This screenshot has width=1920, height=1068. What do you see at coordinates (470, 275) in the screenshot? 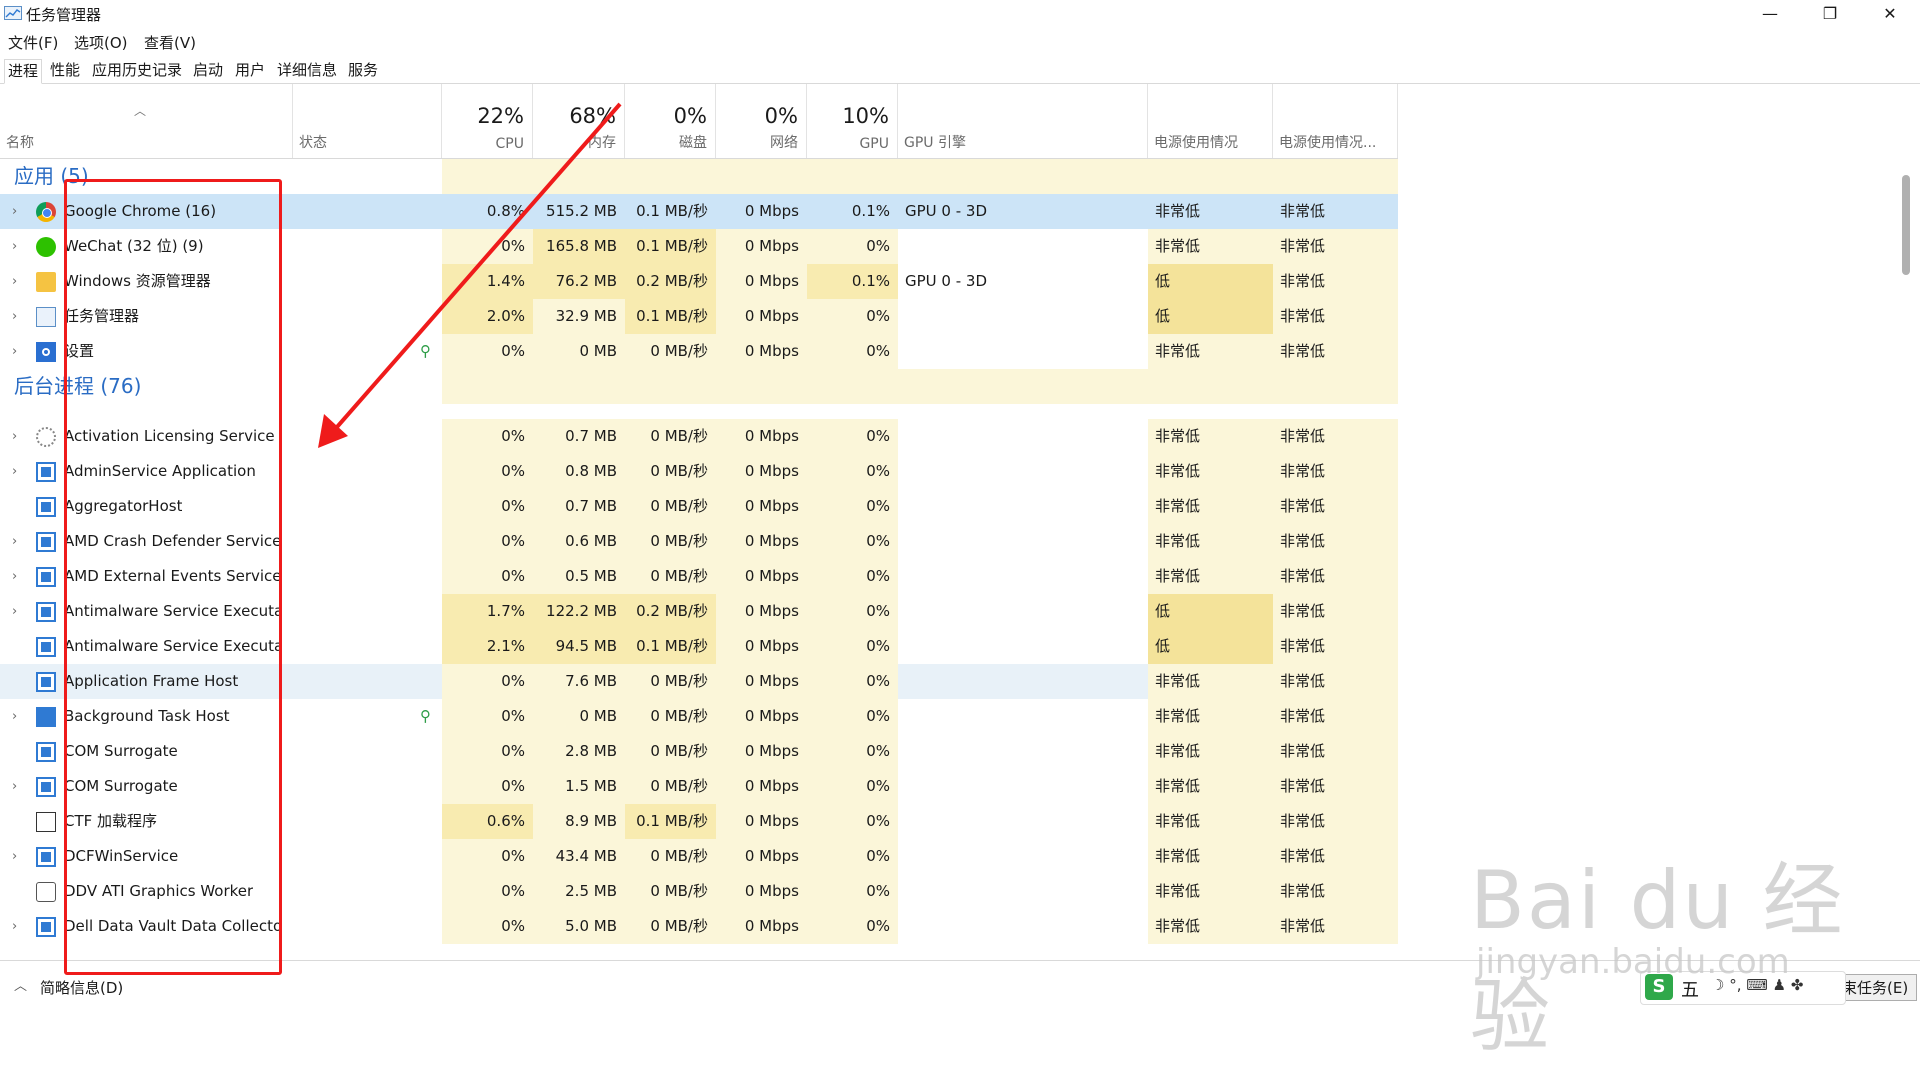
I see `red-arrow` at bounding box center [470, 275].